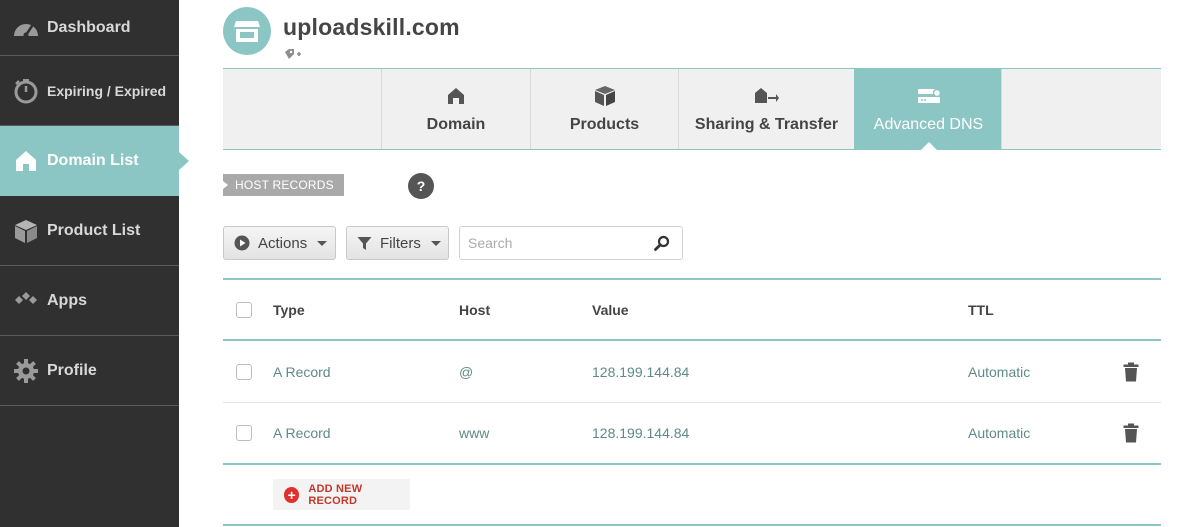 The height and width of the screenshot is (527, 1202). I want to click on filters-label: Filters, so click(400, 243).